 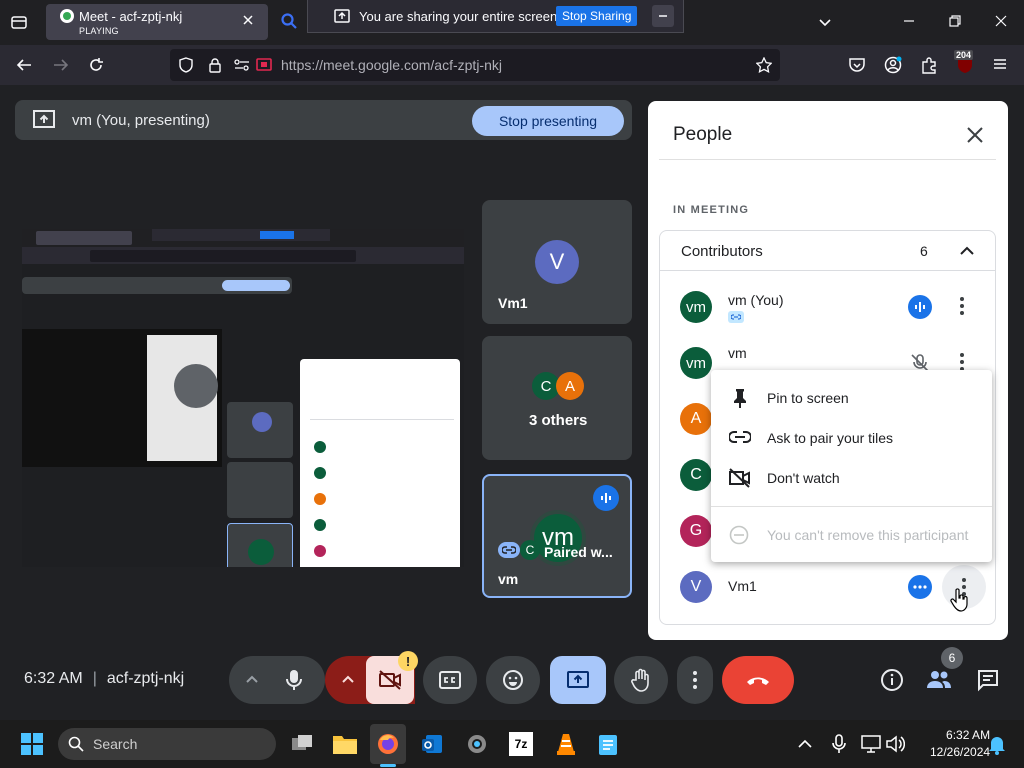 What do you see at coordinates (909, 21) in the screenshot?
I see `minimize-window-icon` at bounding box center [909, 21].